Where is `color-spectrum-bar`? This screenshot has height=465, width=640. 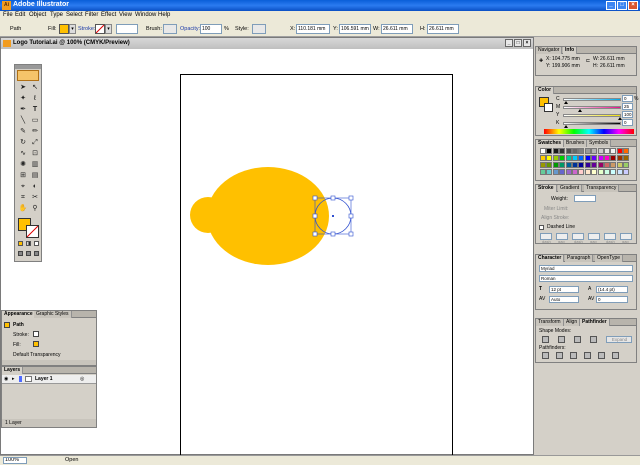
color-spectrum-bar is located at coordinates (589, 131).